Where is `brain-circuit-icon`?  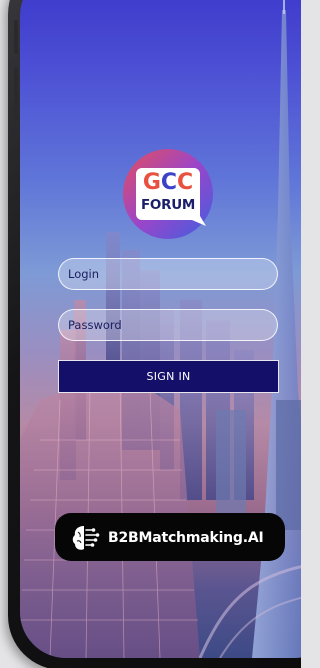 brain-circuit-icon is located at coordinates (86, 538).